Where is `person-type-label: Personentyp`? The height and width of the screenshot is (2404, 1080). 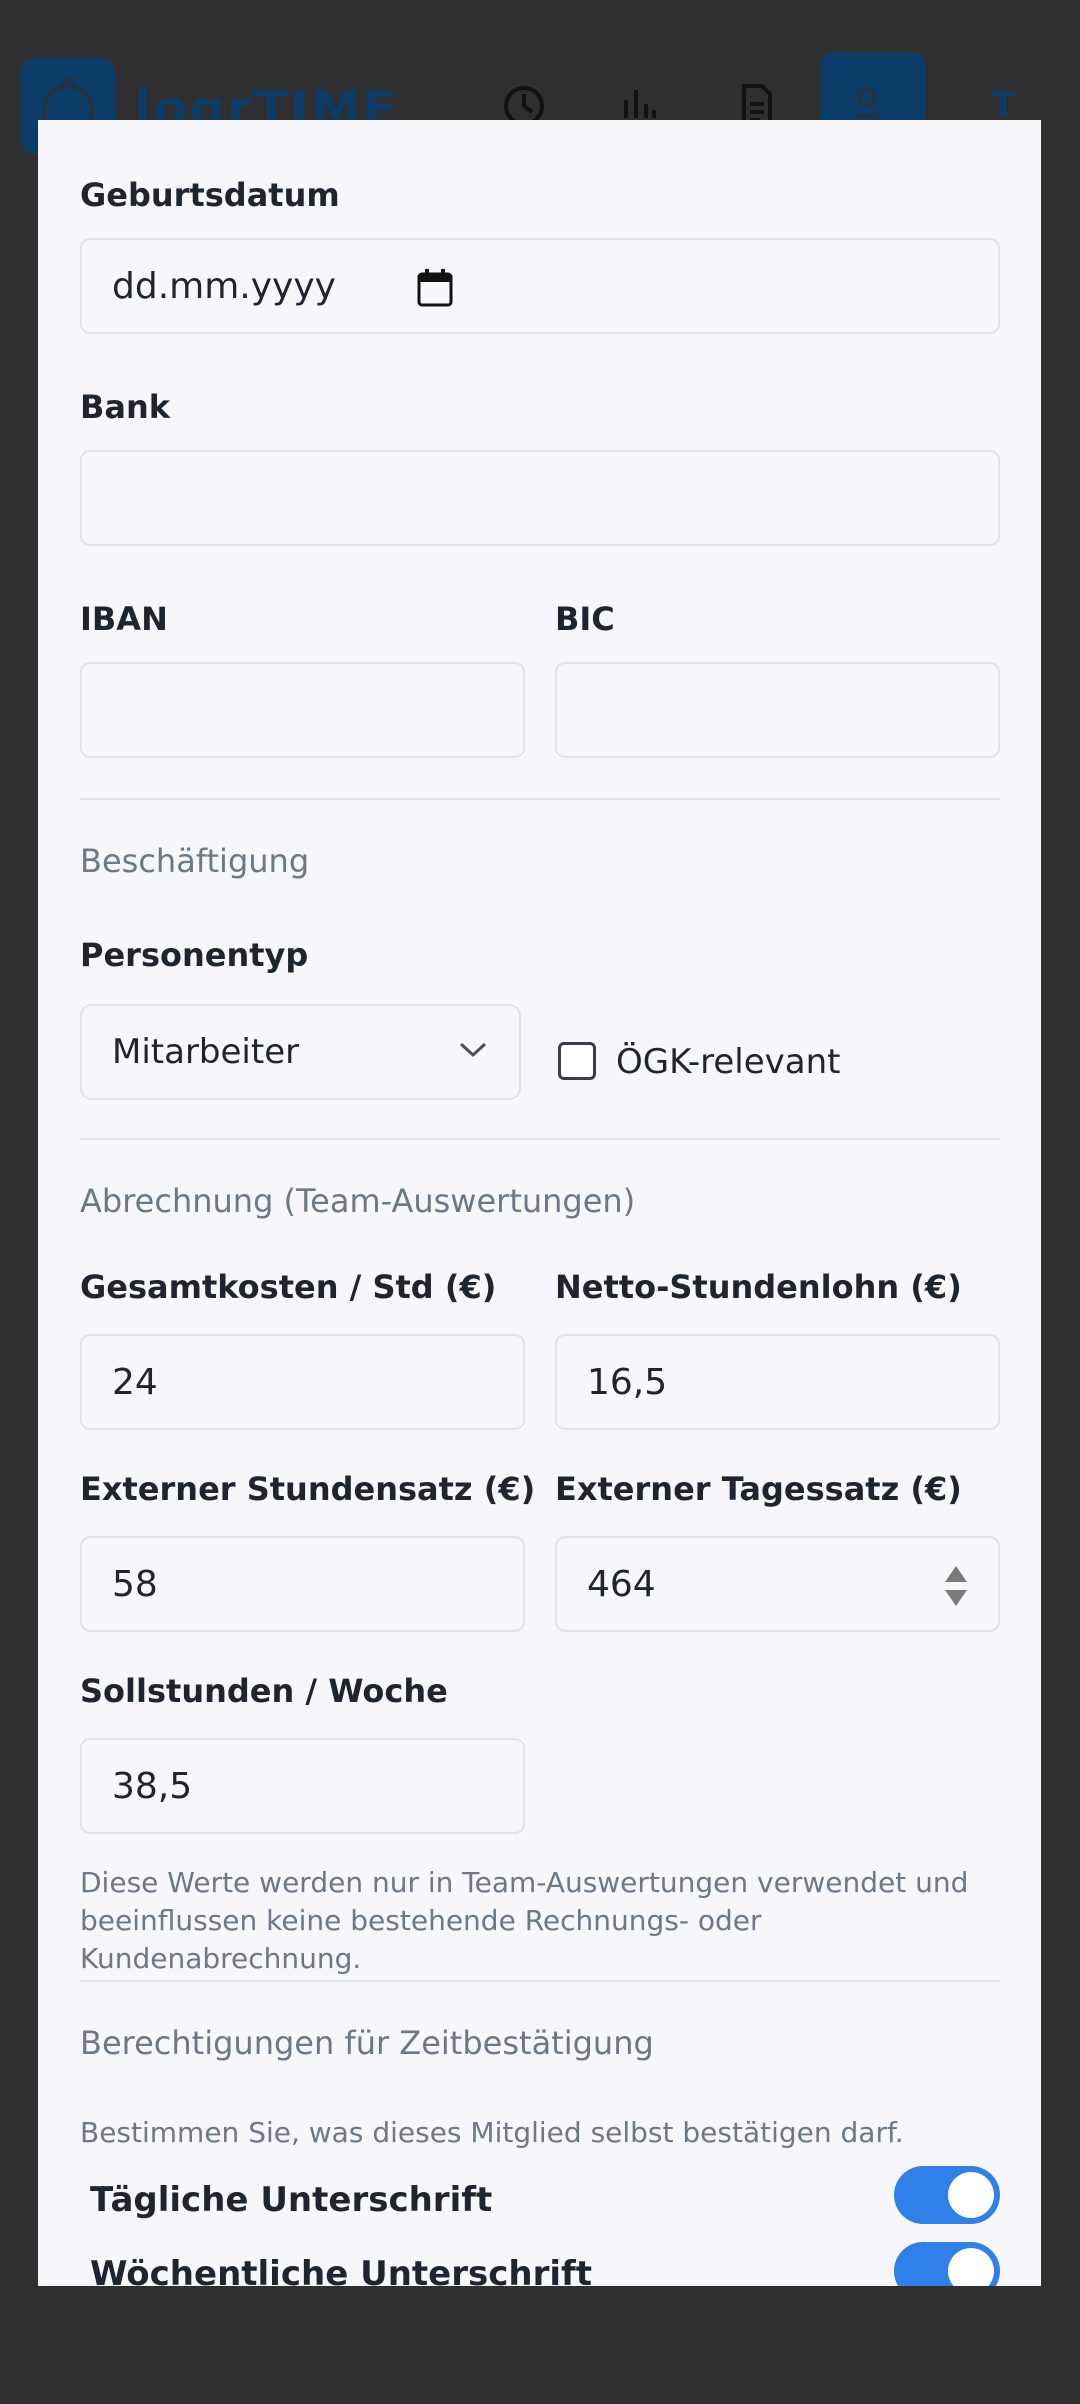 person-type-label: Personentyp is located at coordinates (194, 955).